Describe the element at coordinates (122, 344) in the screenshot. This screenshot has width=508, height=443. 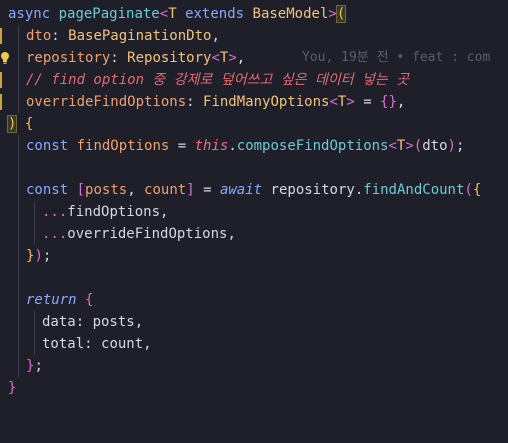
I see `object-value: count` at that location.